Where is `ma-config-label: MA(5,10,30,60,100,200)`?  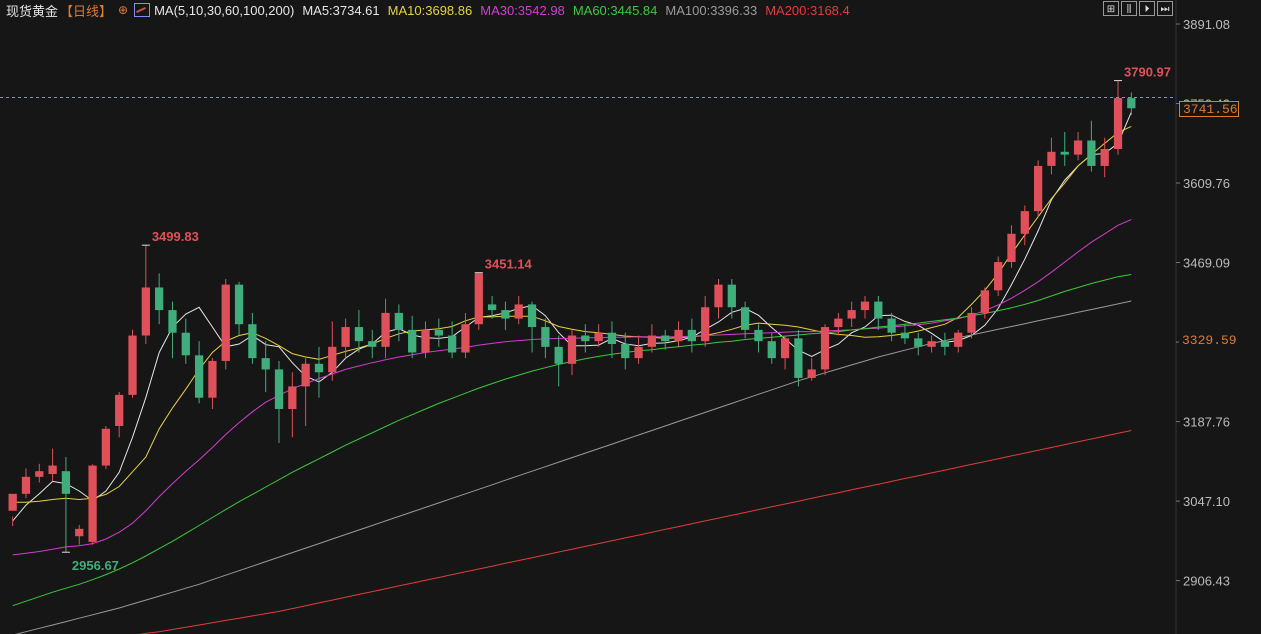 ma-config-label: MA(5,10,30,60,100,200) is located at coordinates (224, 10).